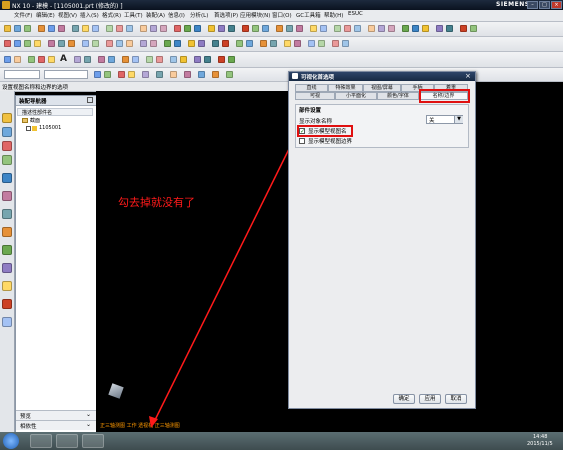 This screenshot has height=450, width=563. I want to click on select-value: 关, so click(432, 121).